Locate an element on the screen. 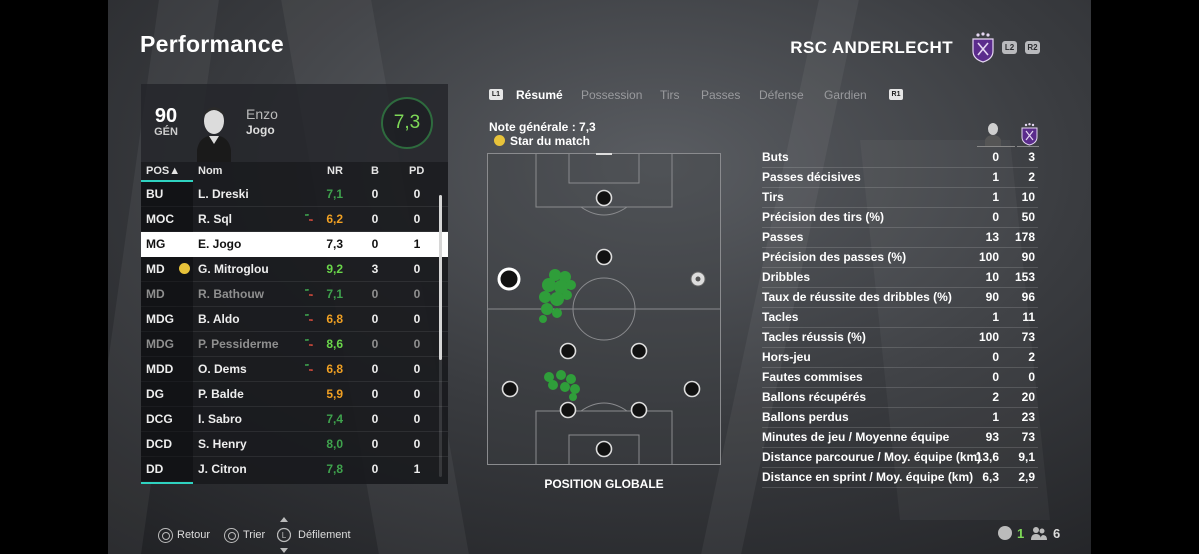 The height and width of the screenshot is (554, 1199). stat-divider is located at coordinates (900, 487).